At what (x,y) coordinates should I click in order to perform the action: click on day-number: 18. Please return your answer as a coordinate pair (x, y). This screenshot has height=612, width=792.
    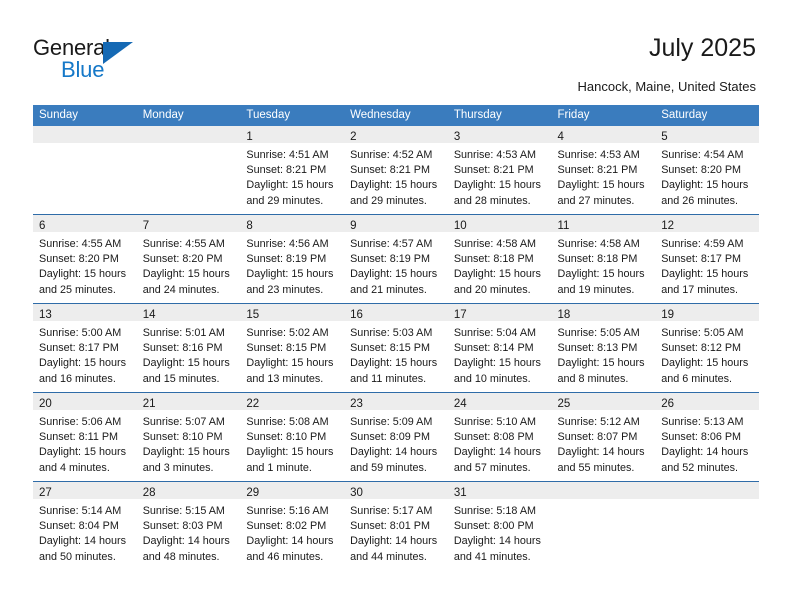
    Looking at the image, I should click on (564, 315).